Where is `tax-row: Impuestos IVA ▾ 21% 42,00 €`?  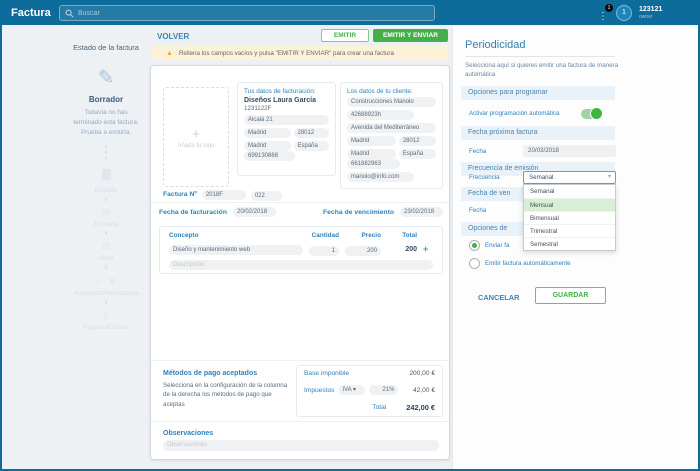 tax-row: Impuestos IVA ▾ 21% 42,00 € is located at coordinates (369, 390).